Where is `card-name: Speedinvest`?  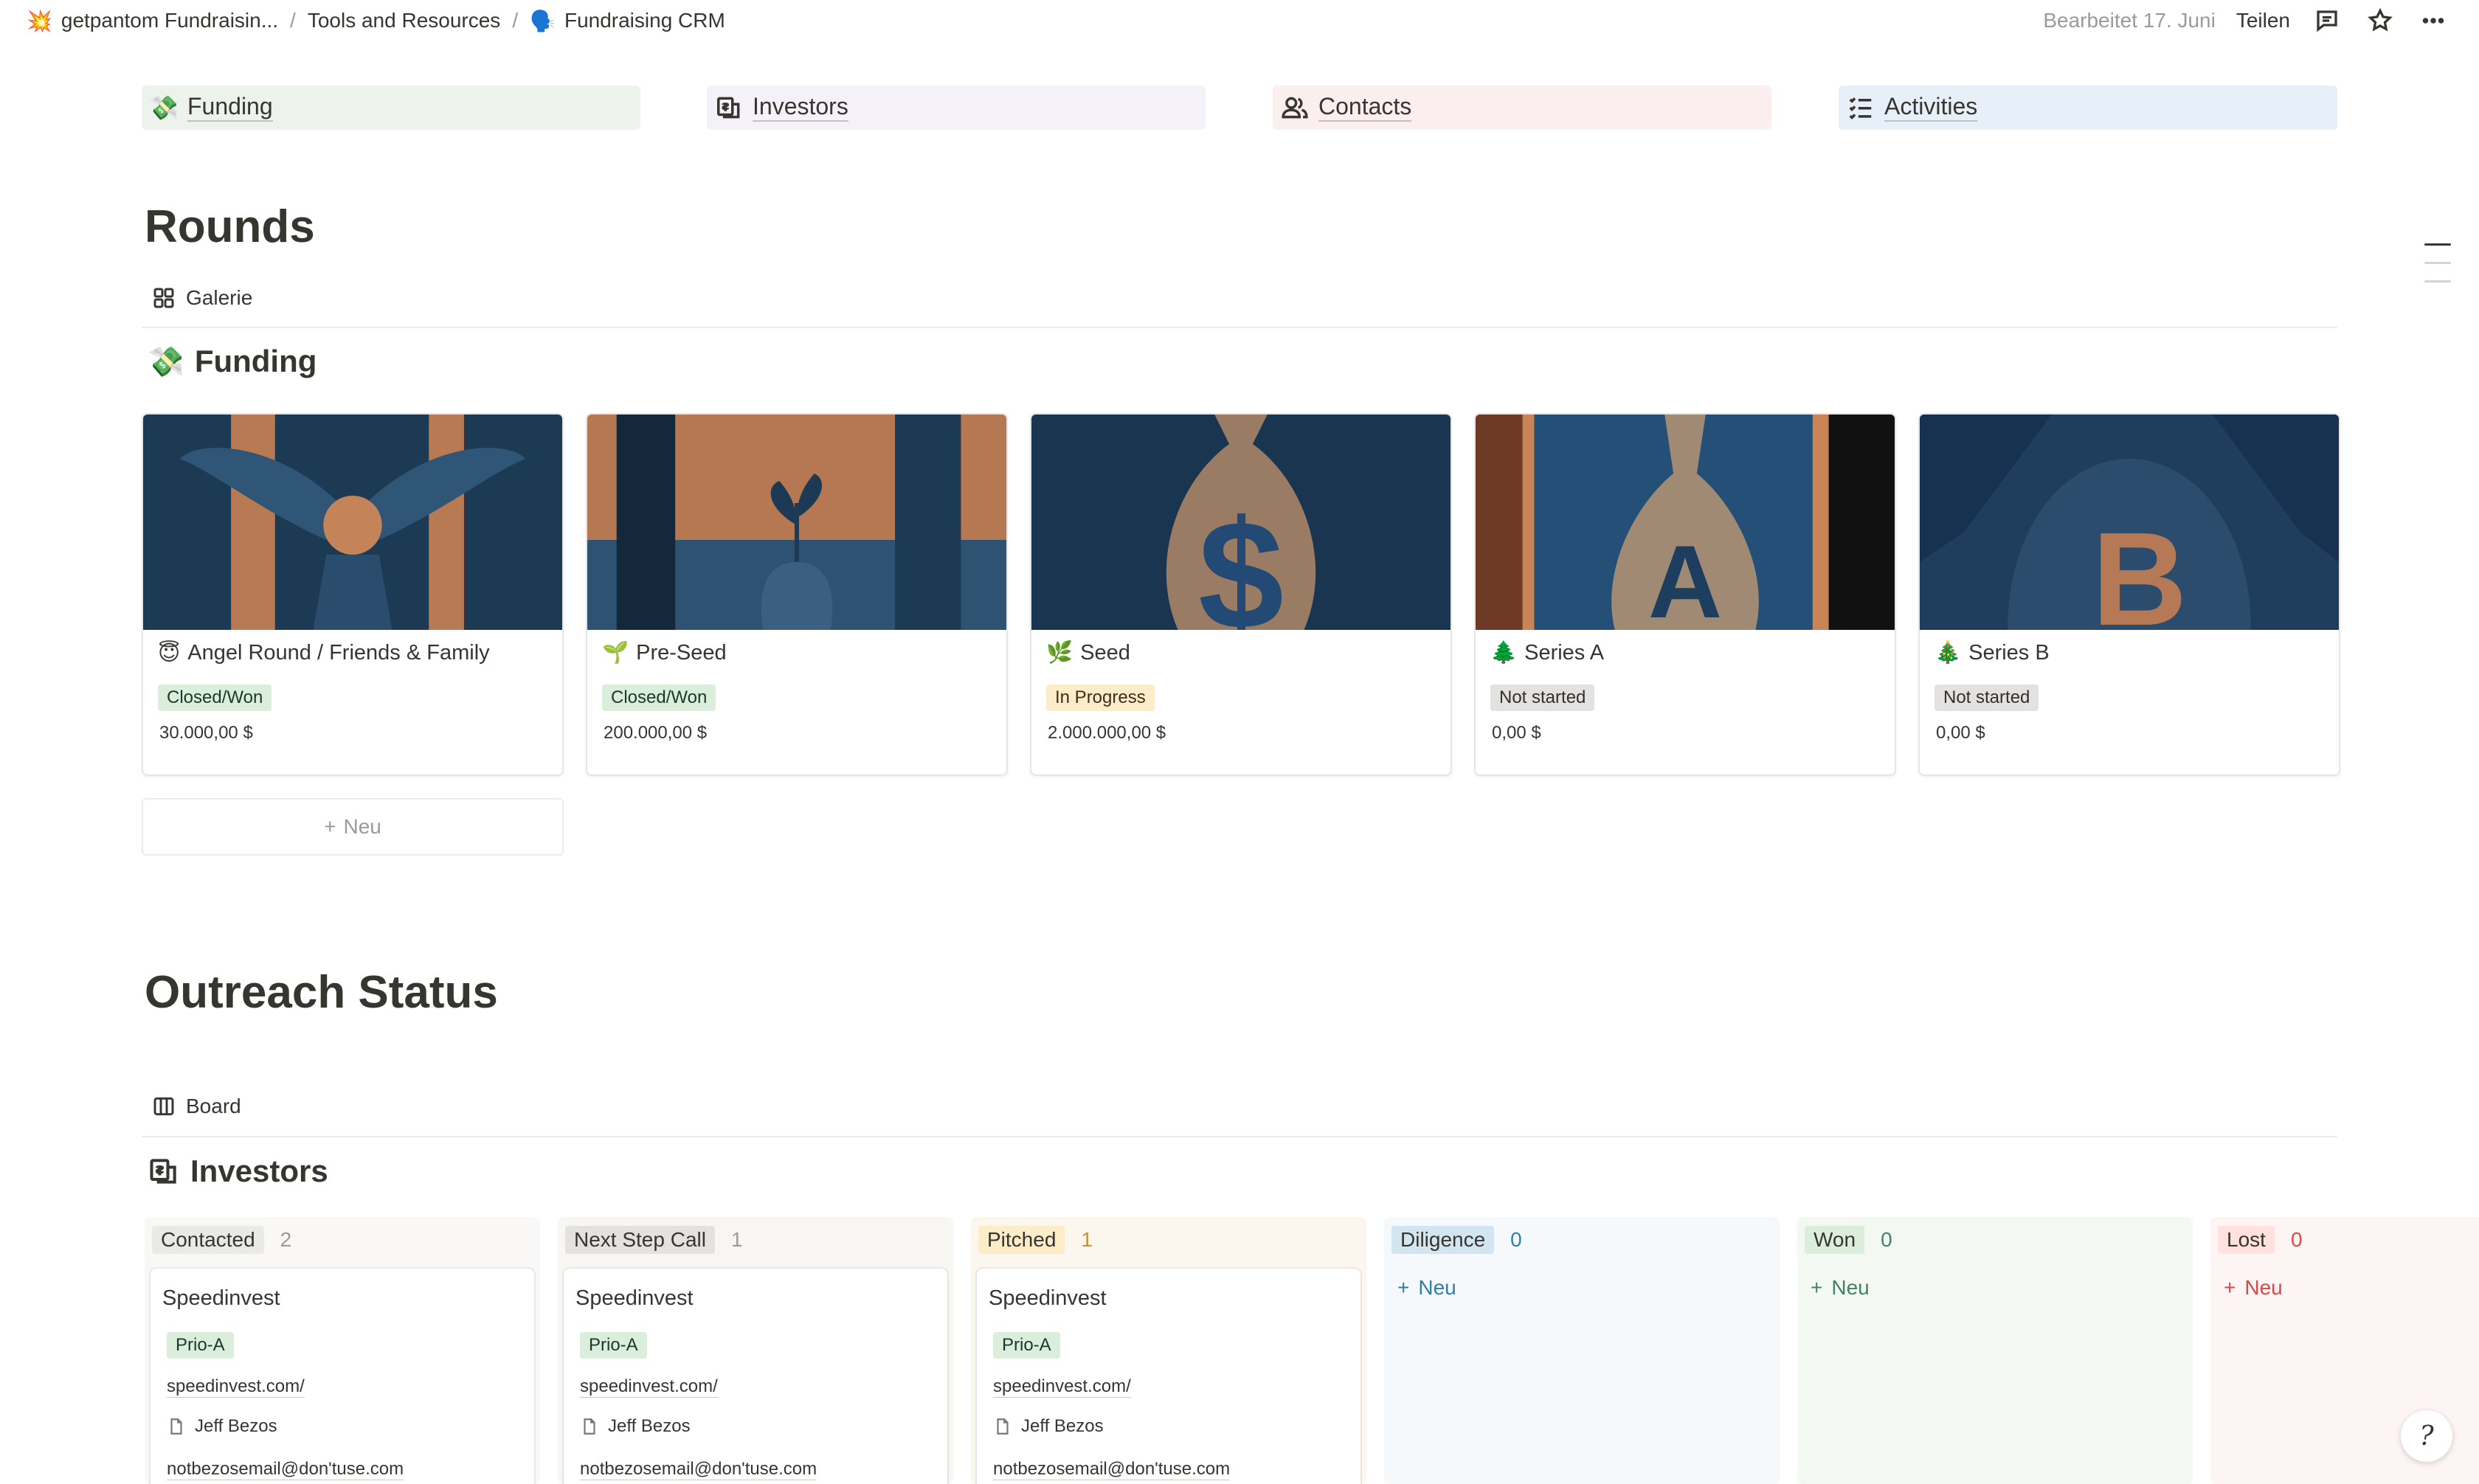
card-name: Speedinvest is located at coordinates (635, 1298).